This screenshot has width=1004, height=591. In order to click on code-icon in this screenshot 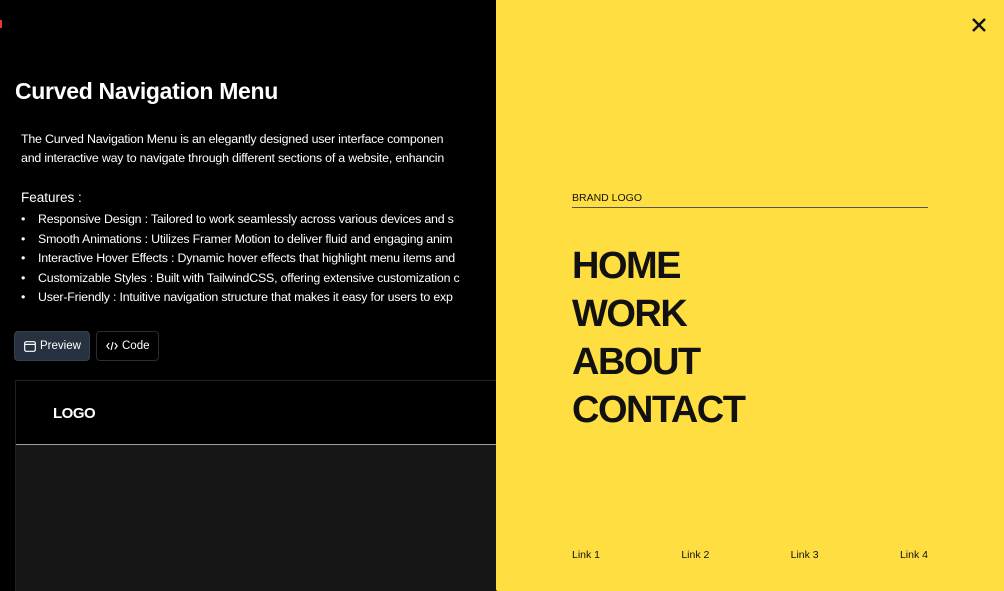, I will do `click(112, 346)`.